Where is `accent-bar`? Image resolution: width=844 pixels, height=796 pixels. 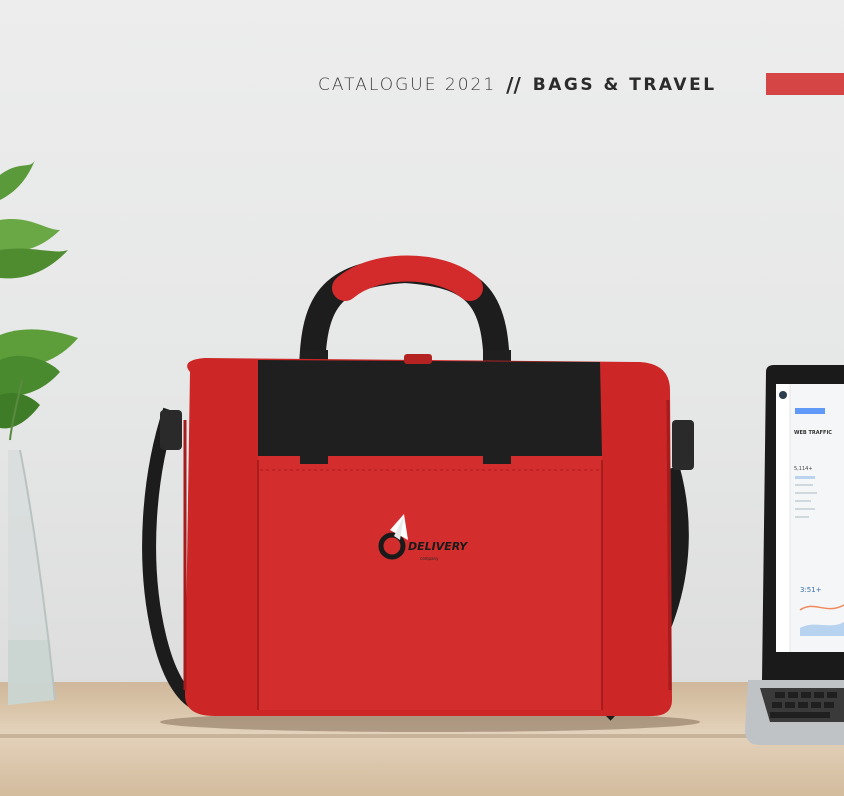
accent-bar is located at coordinates (805, 84).